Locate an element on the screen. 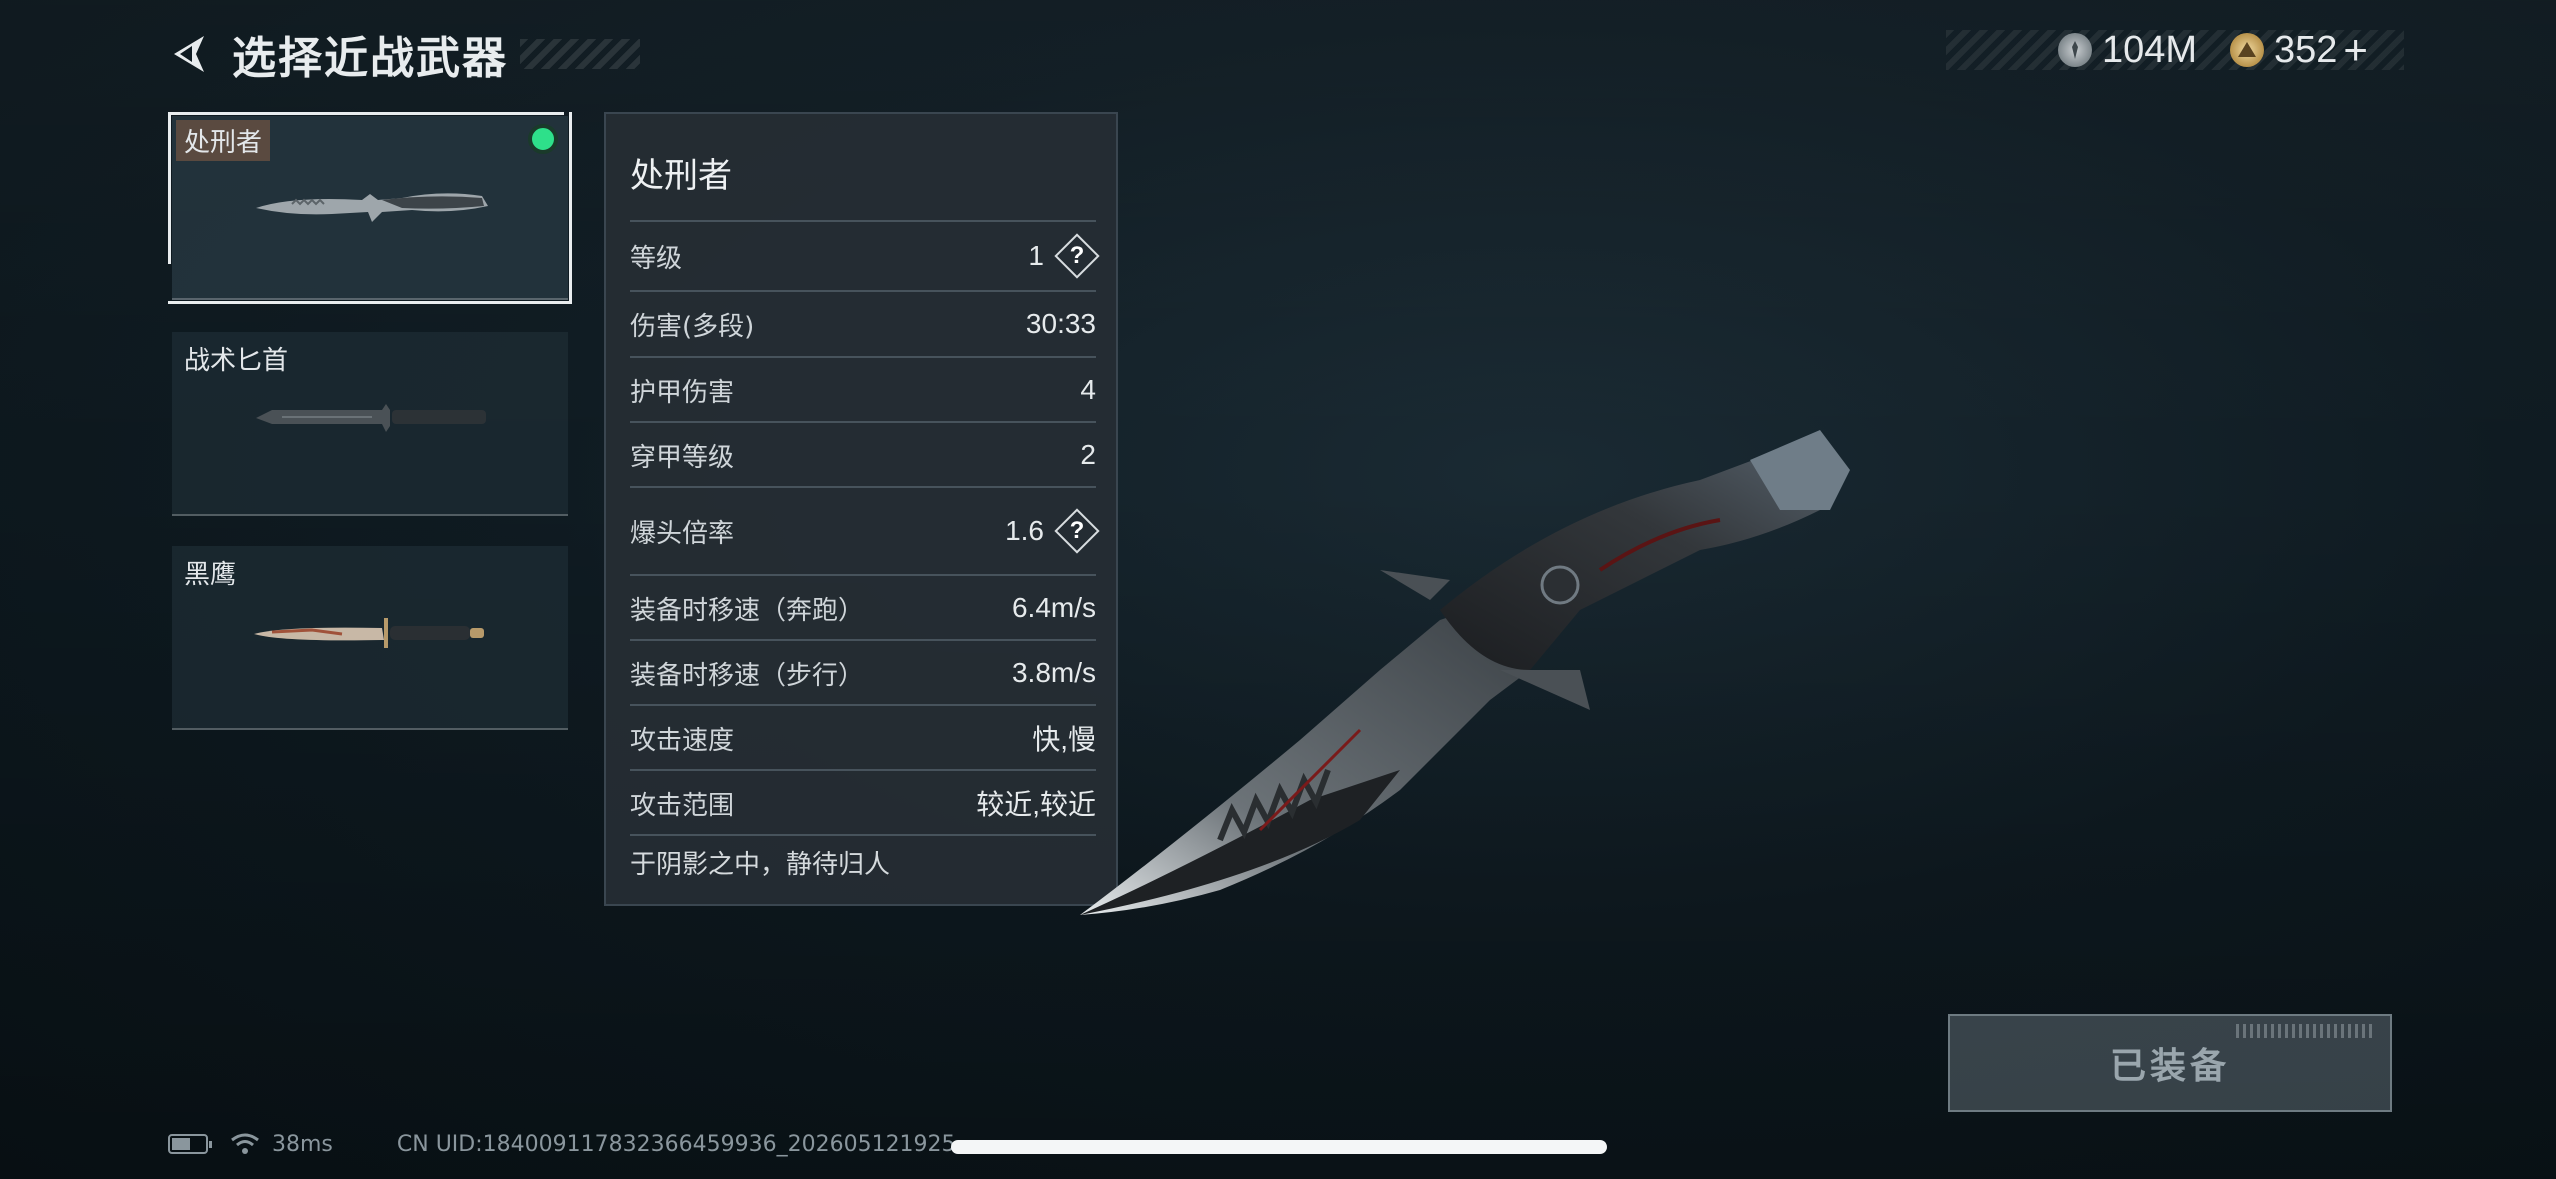  back-arrow-icon is located at coordinates (189, 54).